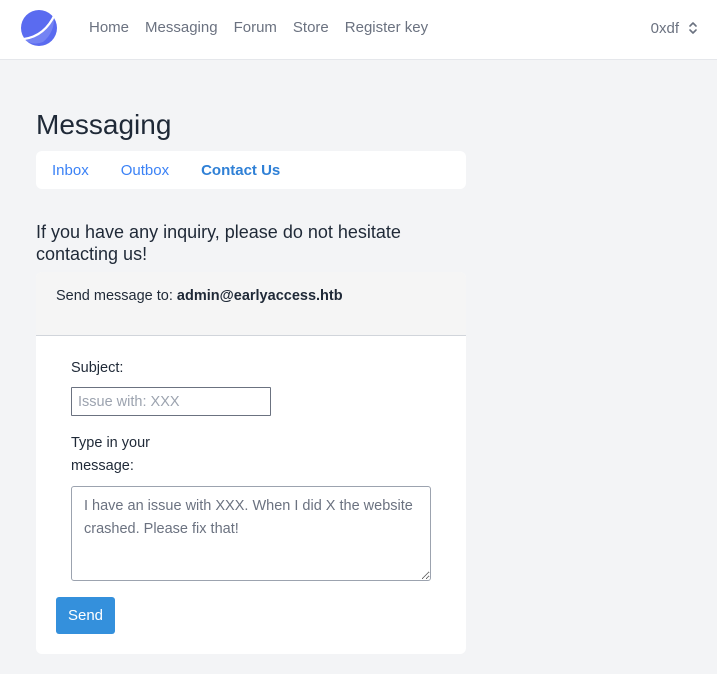 This screenshot has width=717, height=674. What do you see at coordinates (311, 28) in the screenshot?
I see `nav-store-link: Store` at bounding box center [311, 28].